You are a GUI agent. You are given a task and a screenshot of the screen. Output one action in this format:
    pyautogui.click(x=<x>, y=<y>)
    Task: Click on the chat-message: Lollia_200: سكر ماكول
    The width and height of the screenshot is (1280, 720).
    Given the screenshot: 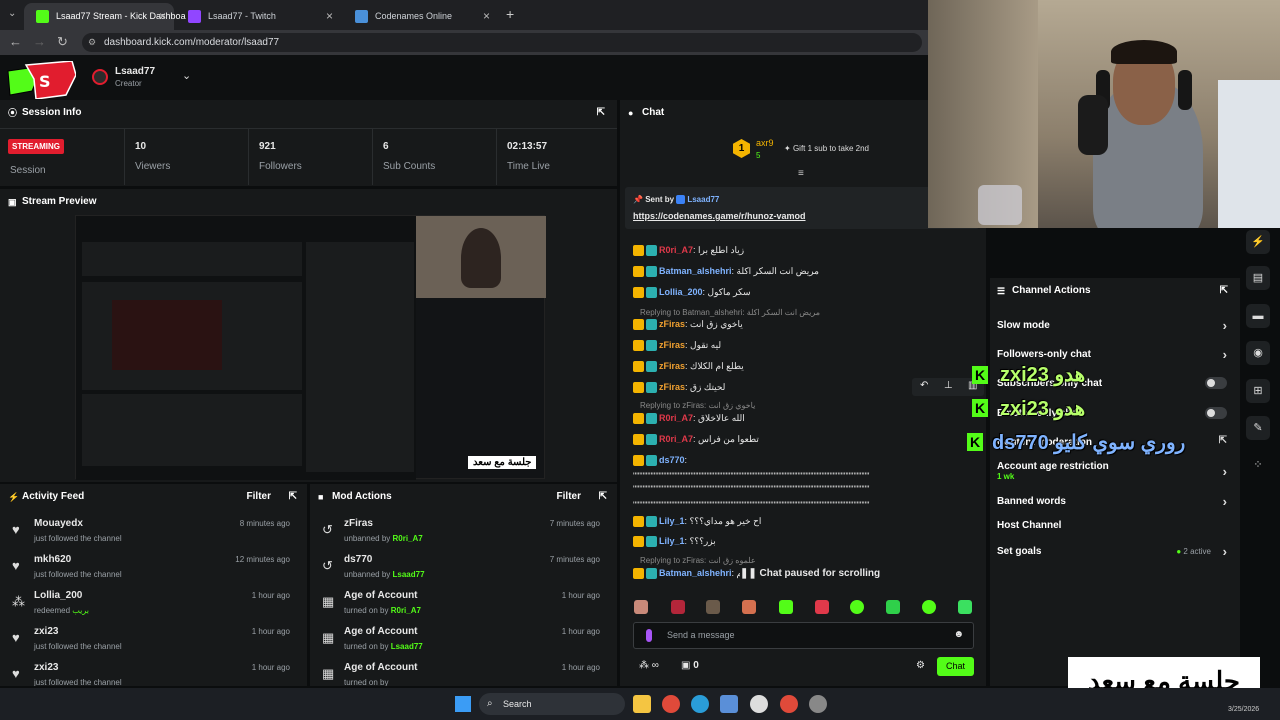 What is the action you would take?
    pyautogui.click(x=692, y=293)
    